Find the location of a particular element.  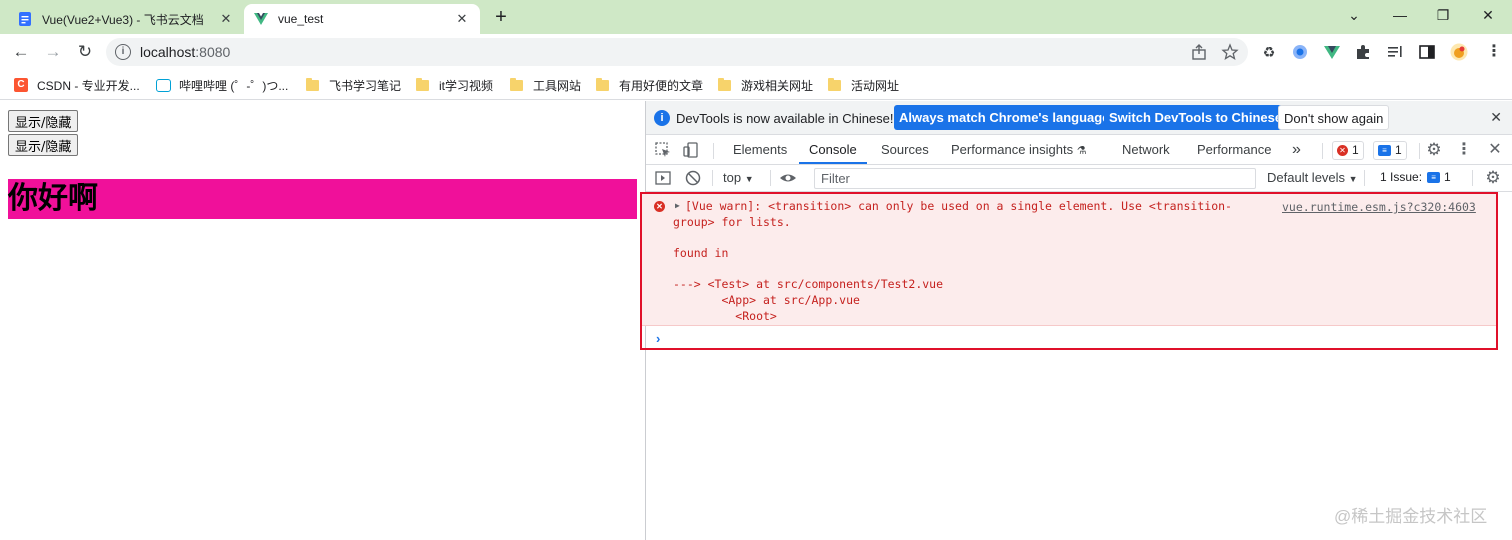

message-count-badge: ≡ 1 is located at coordinates (1390, 150).